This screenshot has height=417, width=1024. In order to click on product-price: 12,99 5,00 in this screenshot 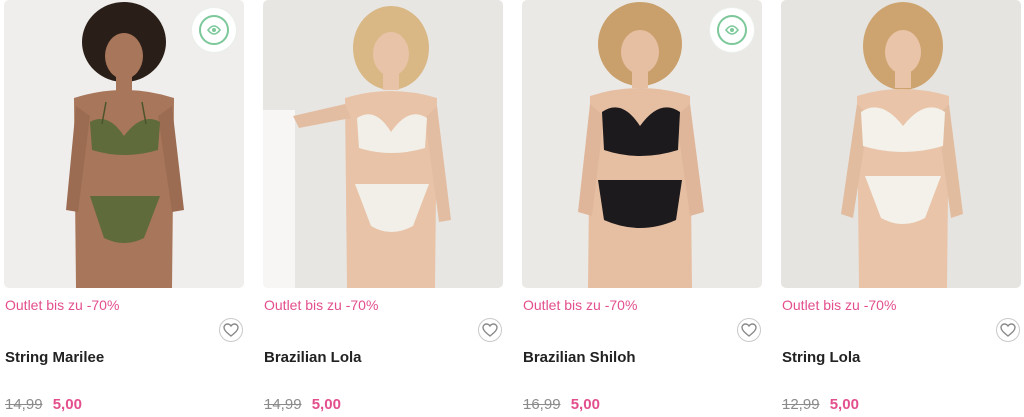, I will do `click(820, 404)`.